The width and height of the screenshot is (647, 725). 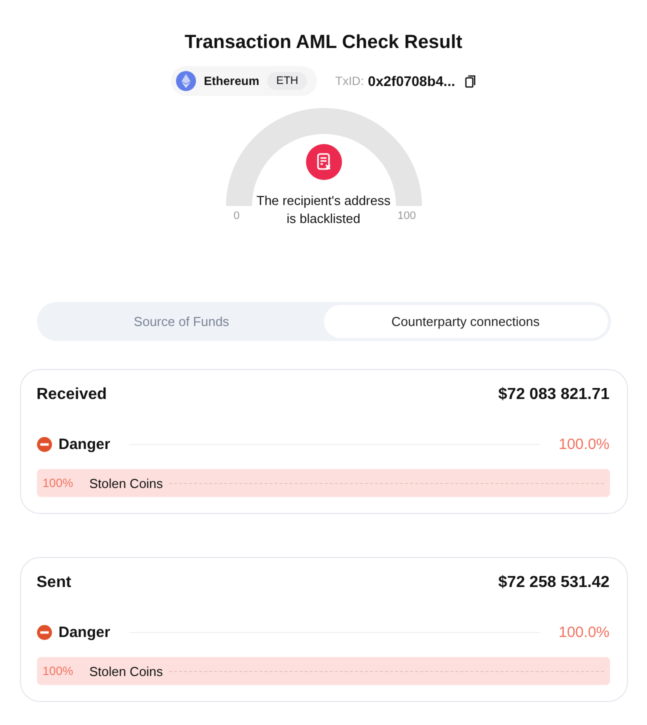 I want to click on amount: $72 083 821.71, so click(x=554, y=395).